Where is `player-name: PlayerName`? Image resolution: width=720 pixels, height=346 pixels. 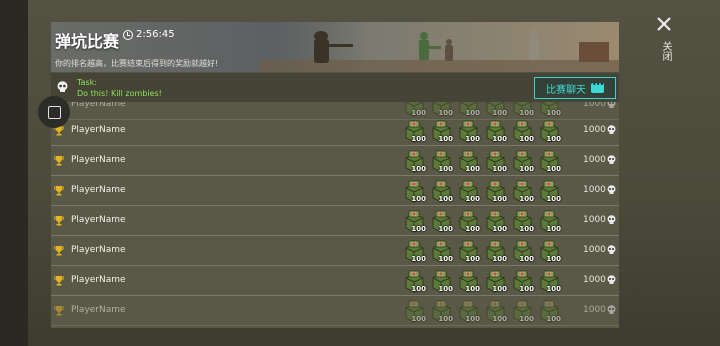 player-name: PlayerName is located at coordinates (98, 280).